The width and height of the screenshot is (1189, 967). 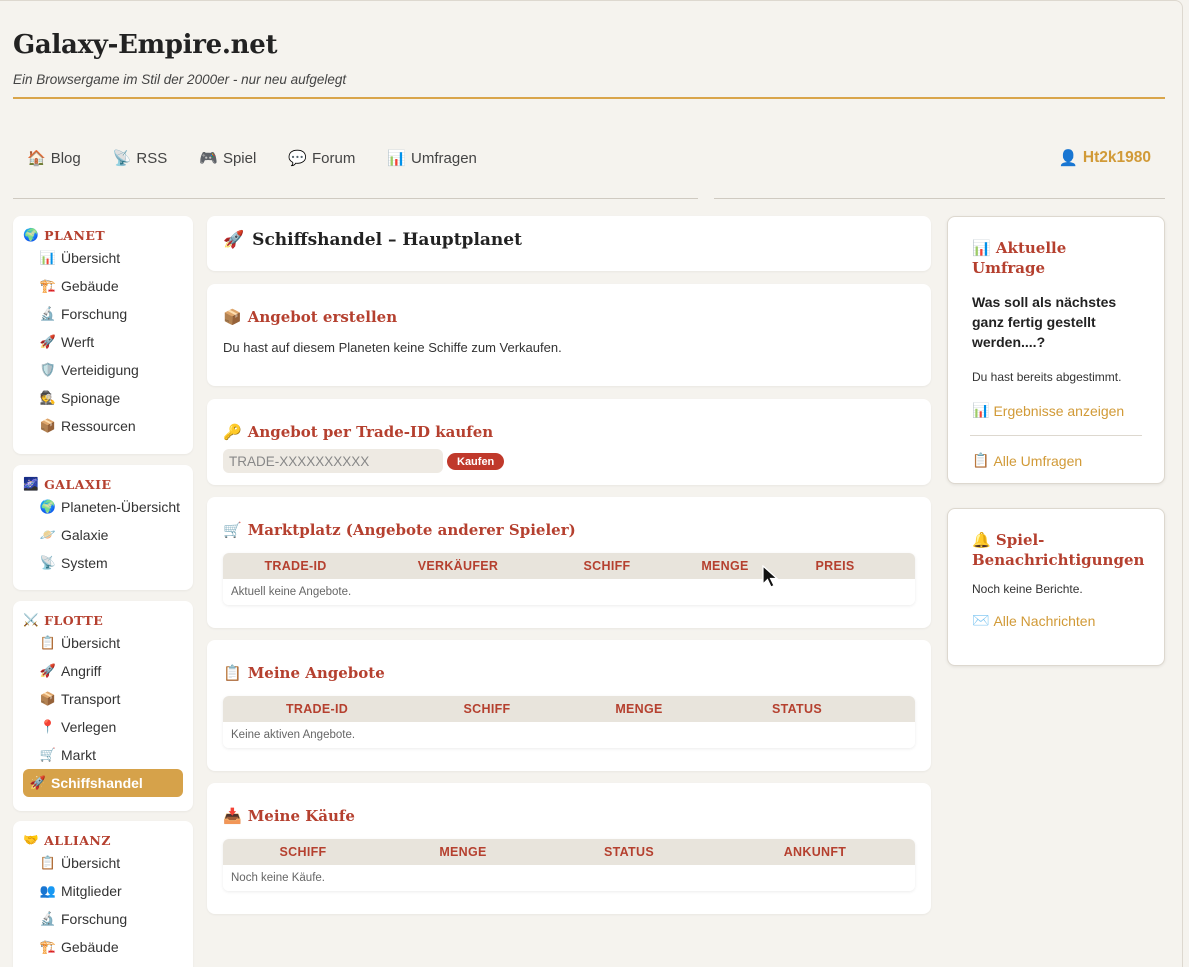 I want to click on sidebar-item-allianz-gebaeude: 🏗️ Gebäude, so click(x=103, y=947).